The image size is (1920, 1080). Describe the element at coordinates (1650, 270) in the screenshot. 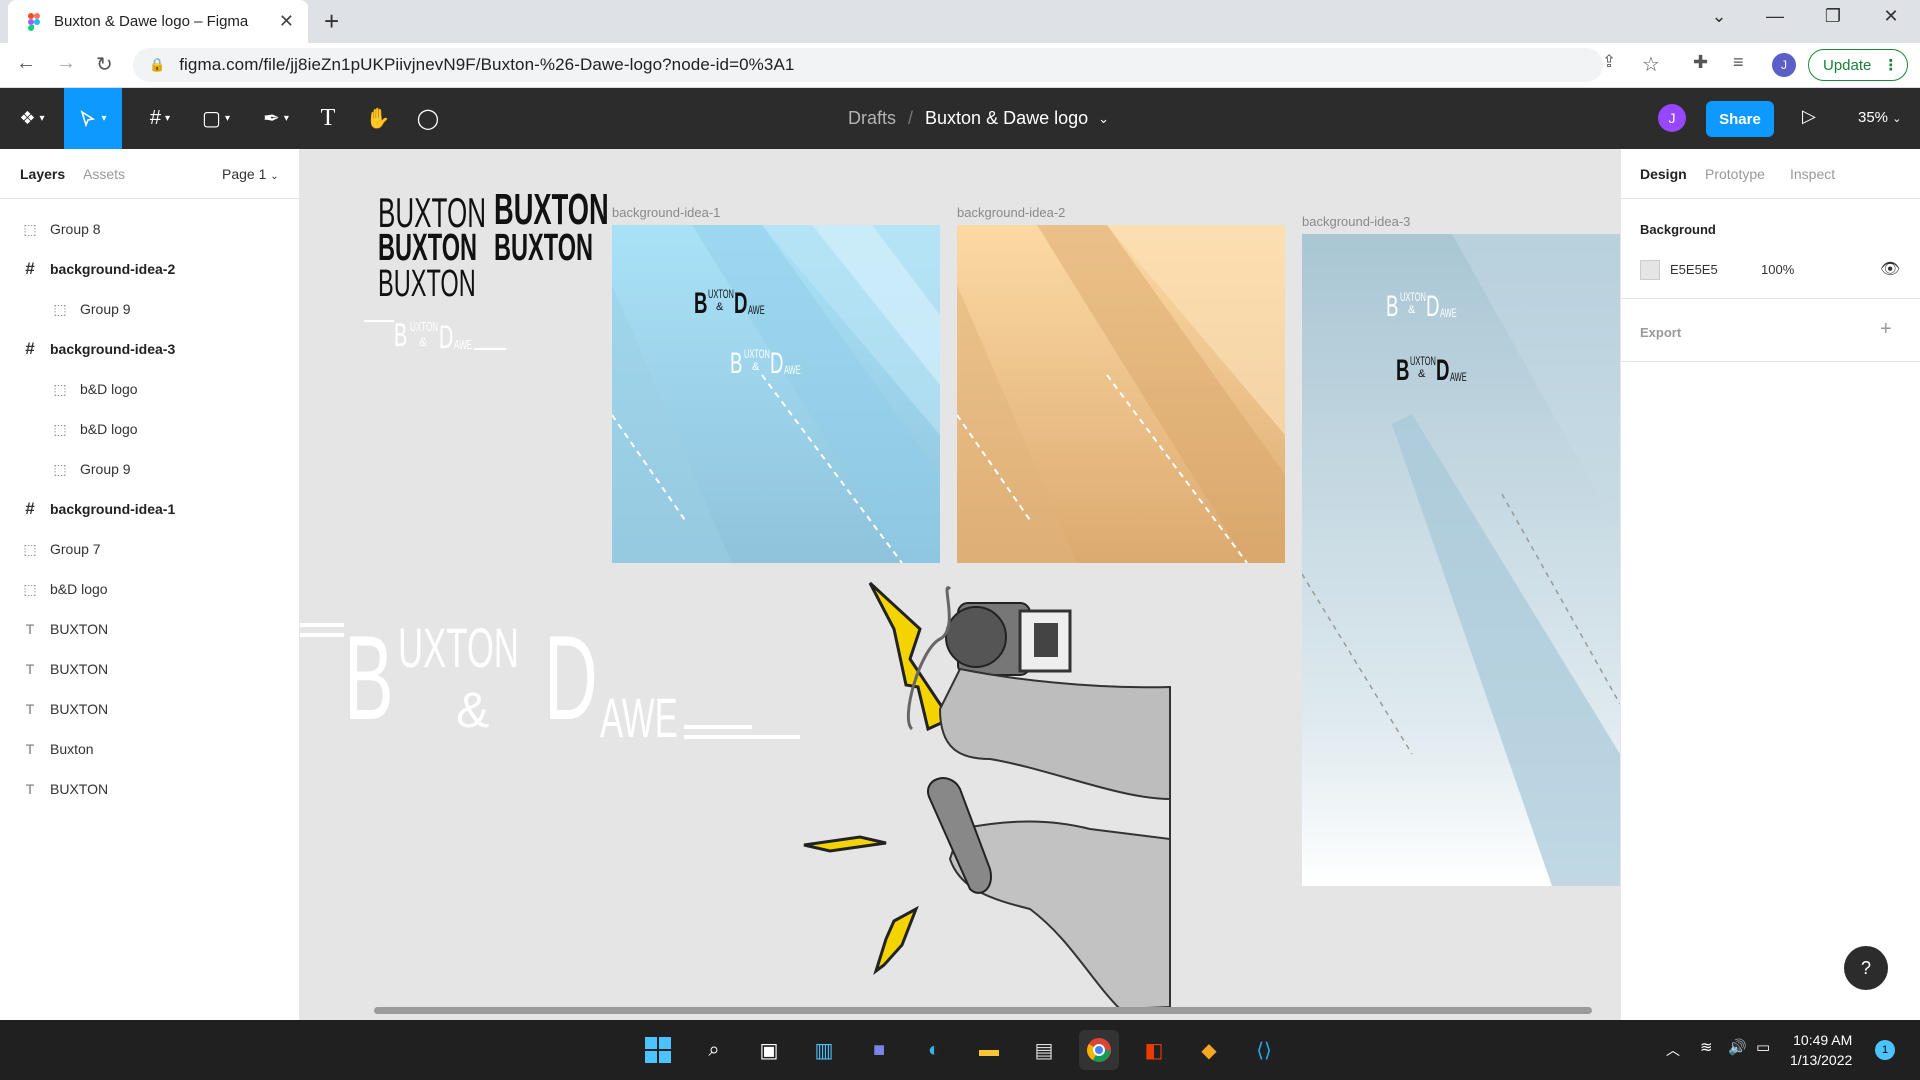

I see `background-color-swatch` at that location.